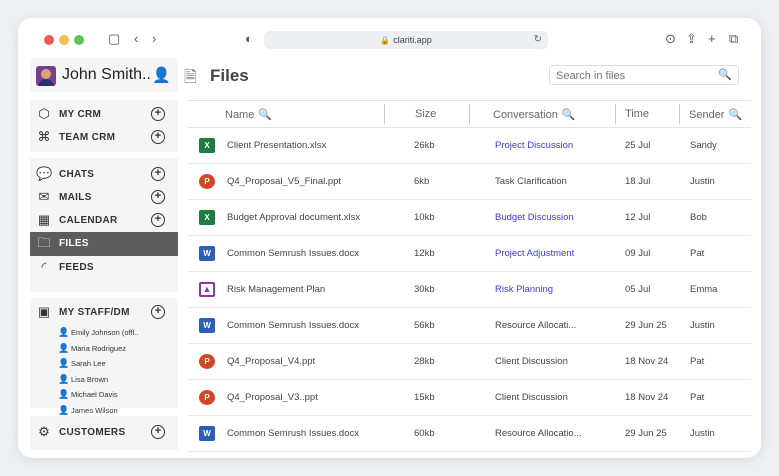  What do you see at coordinates (75, 197) in the screenshot?
I see `sidebar-item-label: MAILS` at bounding box center [75, 197].